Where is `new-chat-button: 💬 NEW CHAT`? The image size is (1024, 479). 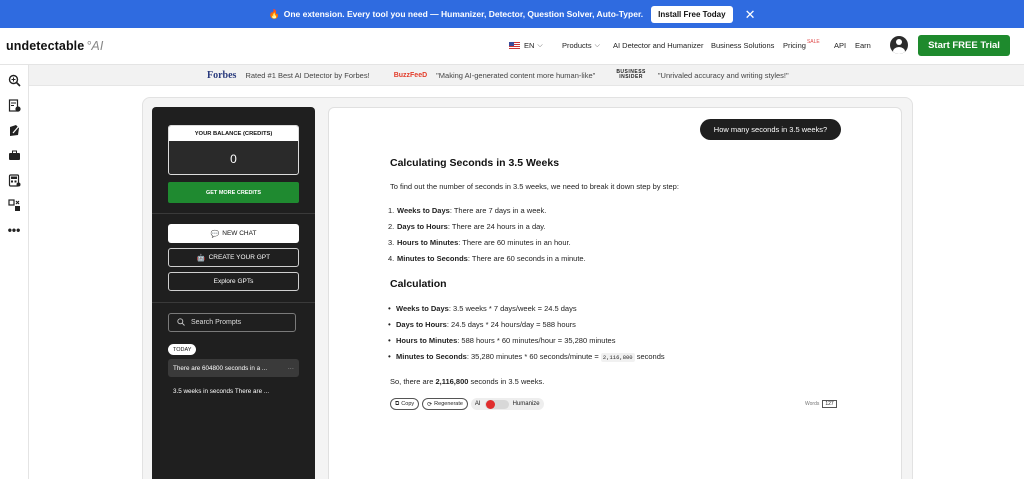
new-chat-button: 💬 NEW CHAT is located at coordinates (233, 233).